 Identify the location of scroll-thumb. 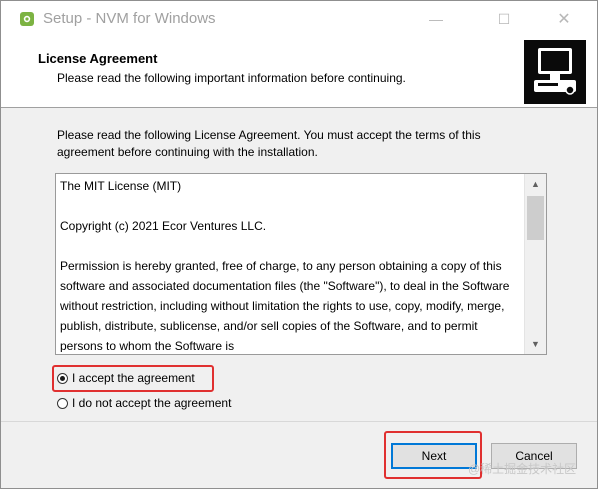
(535, 218).